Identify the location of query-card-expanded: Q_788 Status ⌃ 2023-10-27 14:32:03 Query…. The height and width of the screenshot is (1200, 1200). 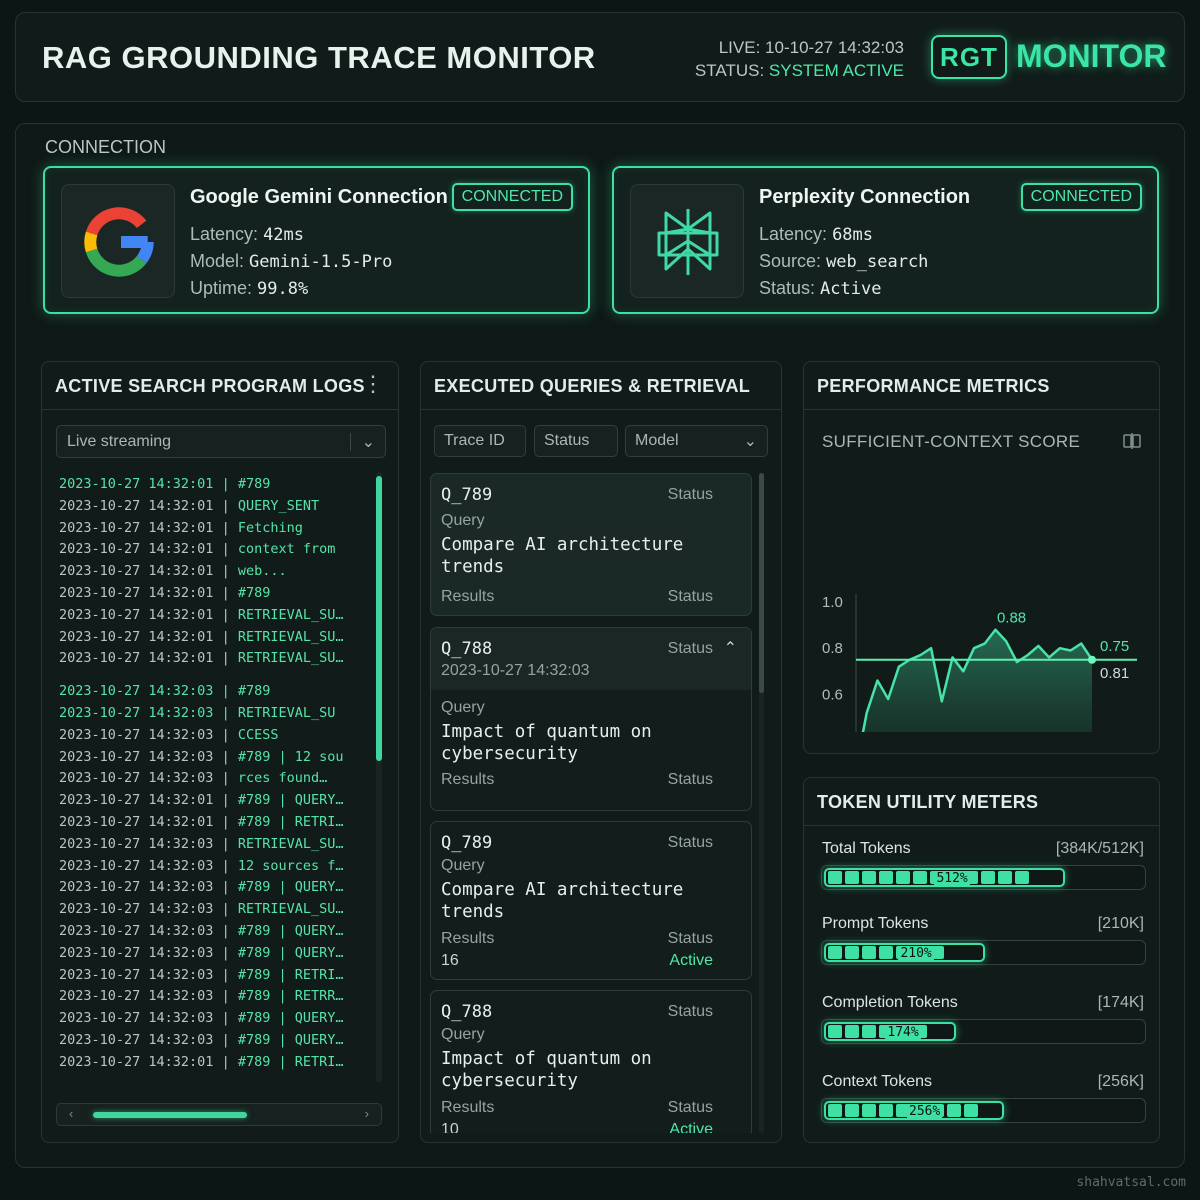
(591, 719).